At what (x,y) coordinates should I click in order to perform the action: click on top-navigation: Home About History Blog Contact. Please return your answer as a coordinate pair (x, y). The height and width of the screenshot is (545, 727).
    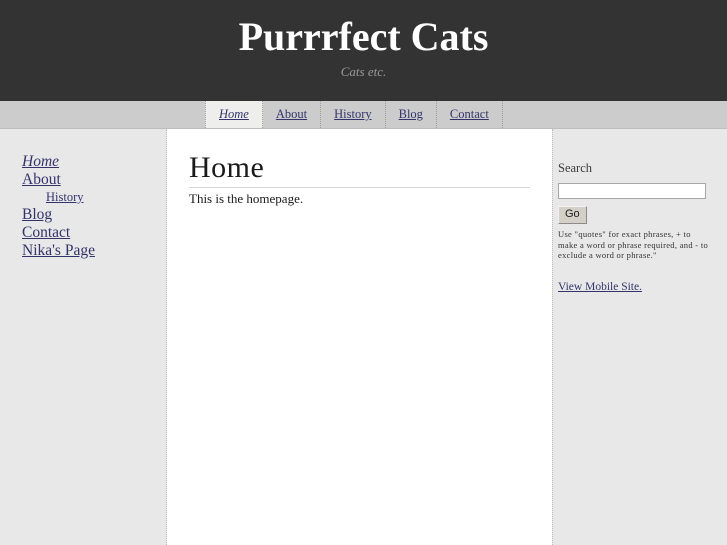
    Looking at the image, I should click on (363, 115).